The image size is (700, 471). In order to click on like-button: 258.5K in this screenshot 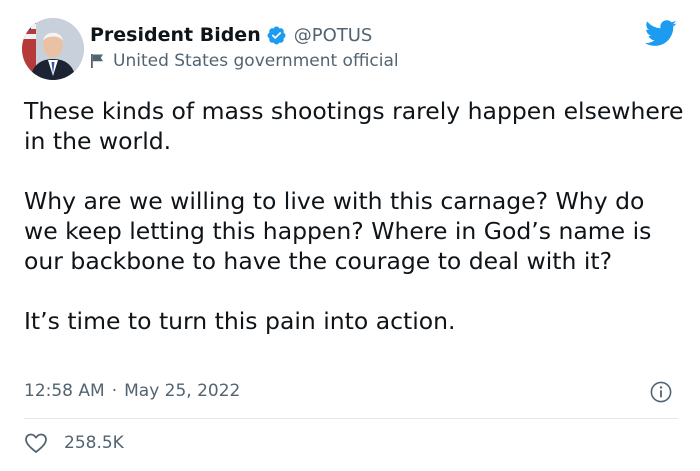, I will do `click(74, 443)`.